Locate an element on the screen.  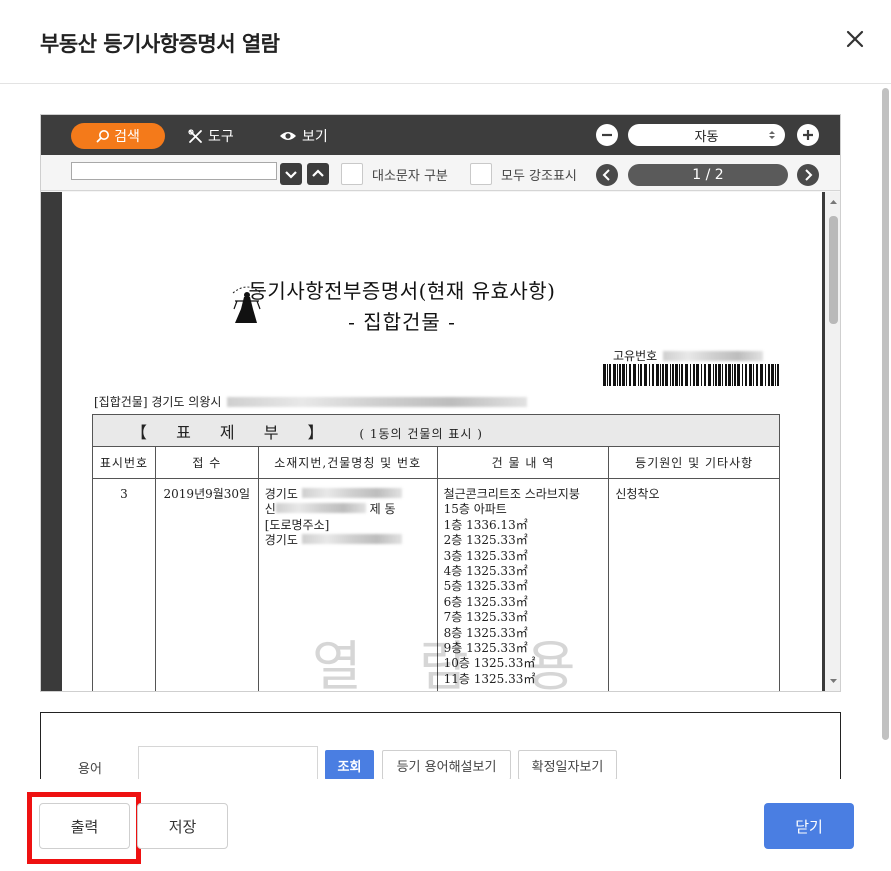
zoom-in-button is located at coordinates (808, 135).